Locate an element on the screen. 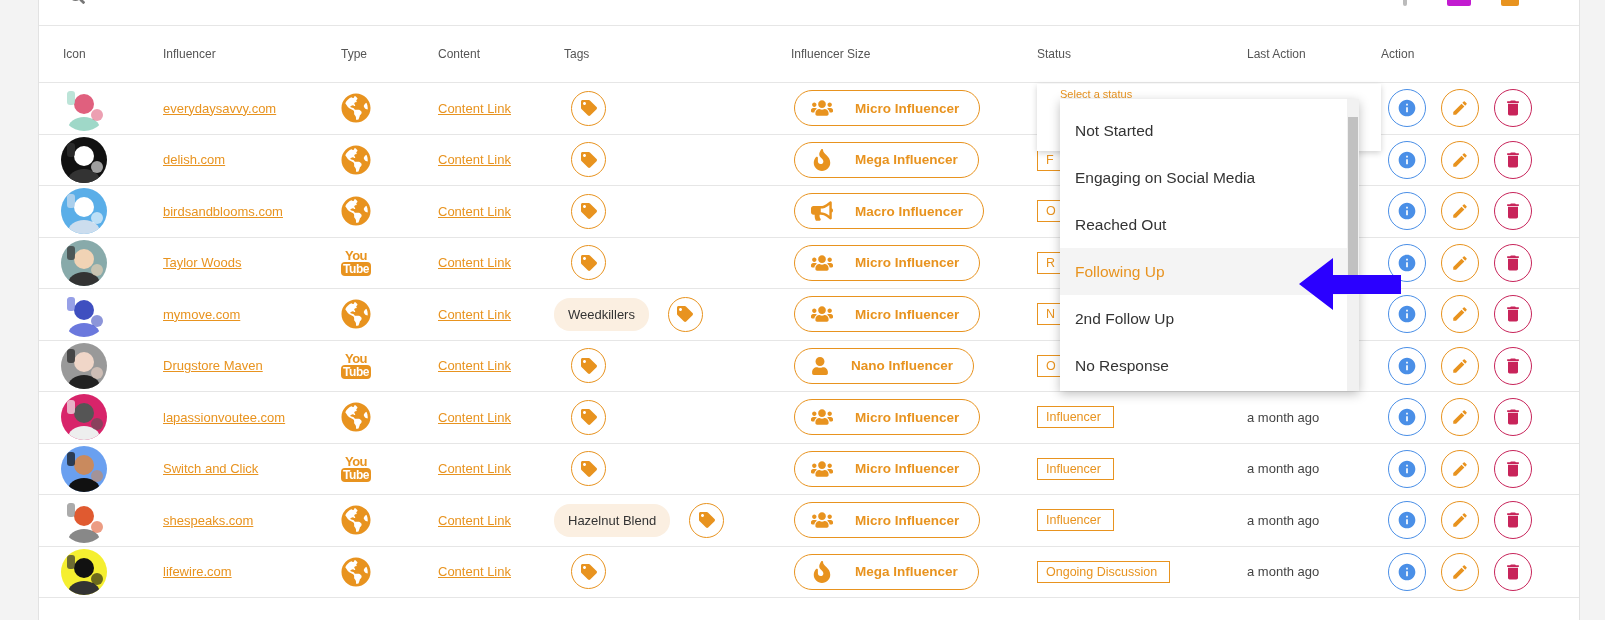 The width and height of the screenshot is (1605, 620). person-icon is located at coordinates (820, 365).